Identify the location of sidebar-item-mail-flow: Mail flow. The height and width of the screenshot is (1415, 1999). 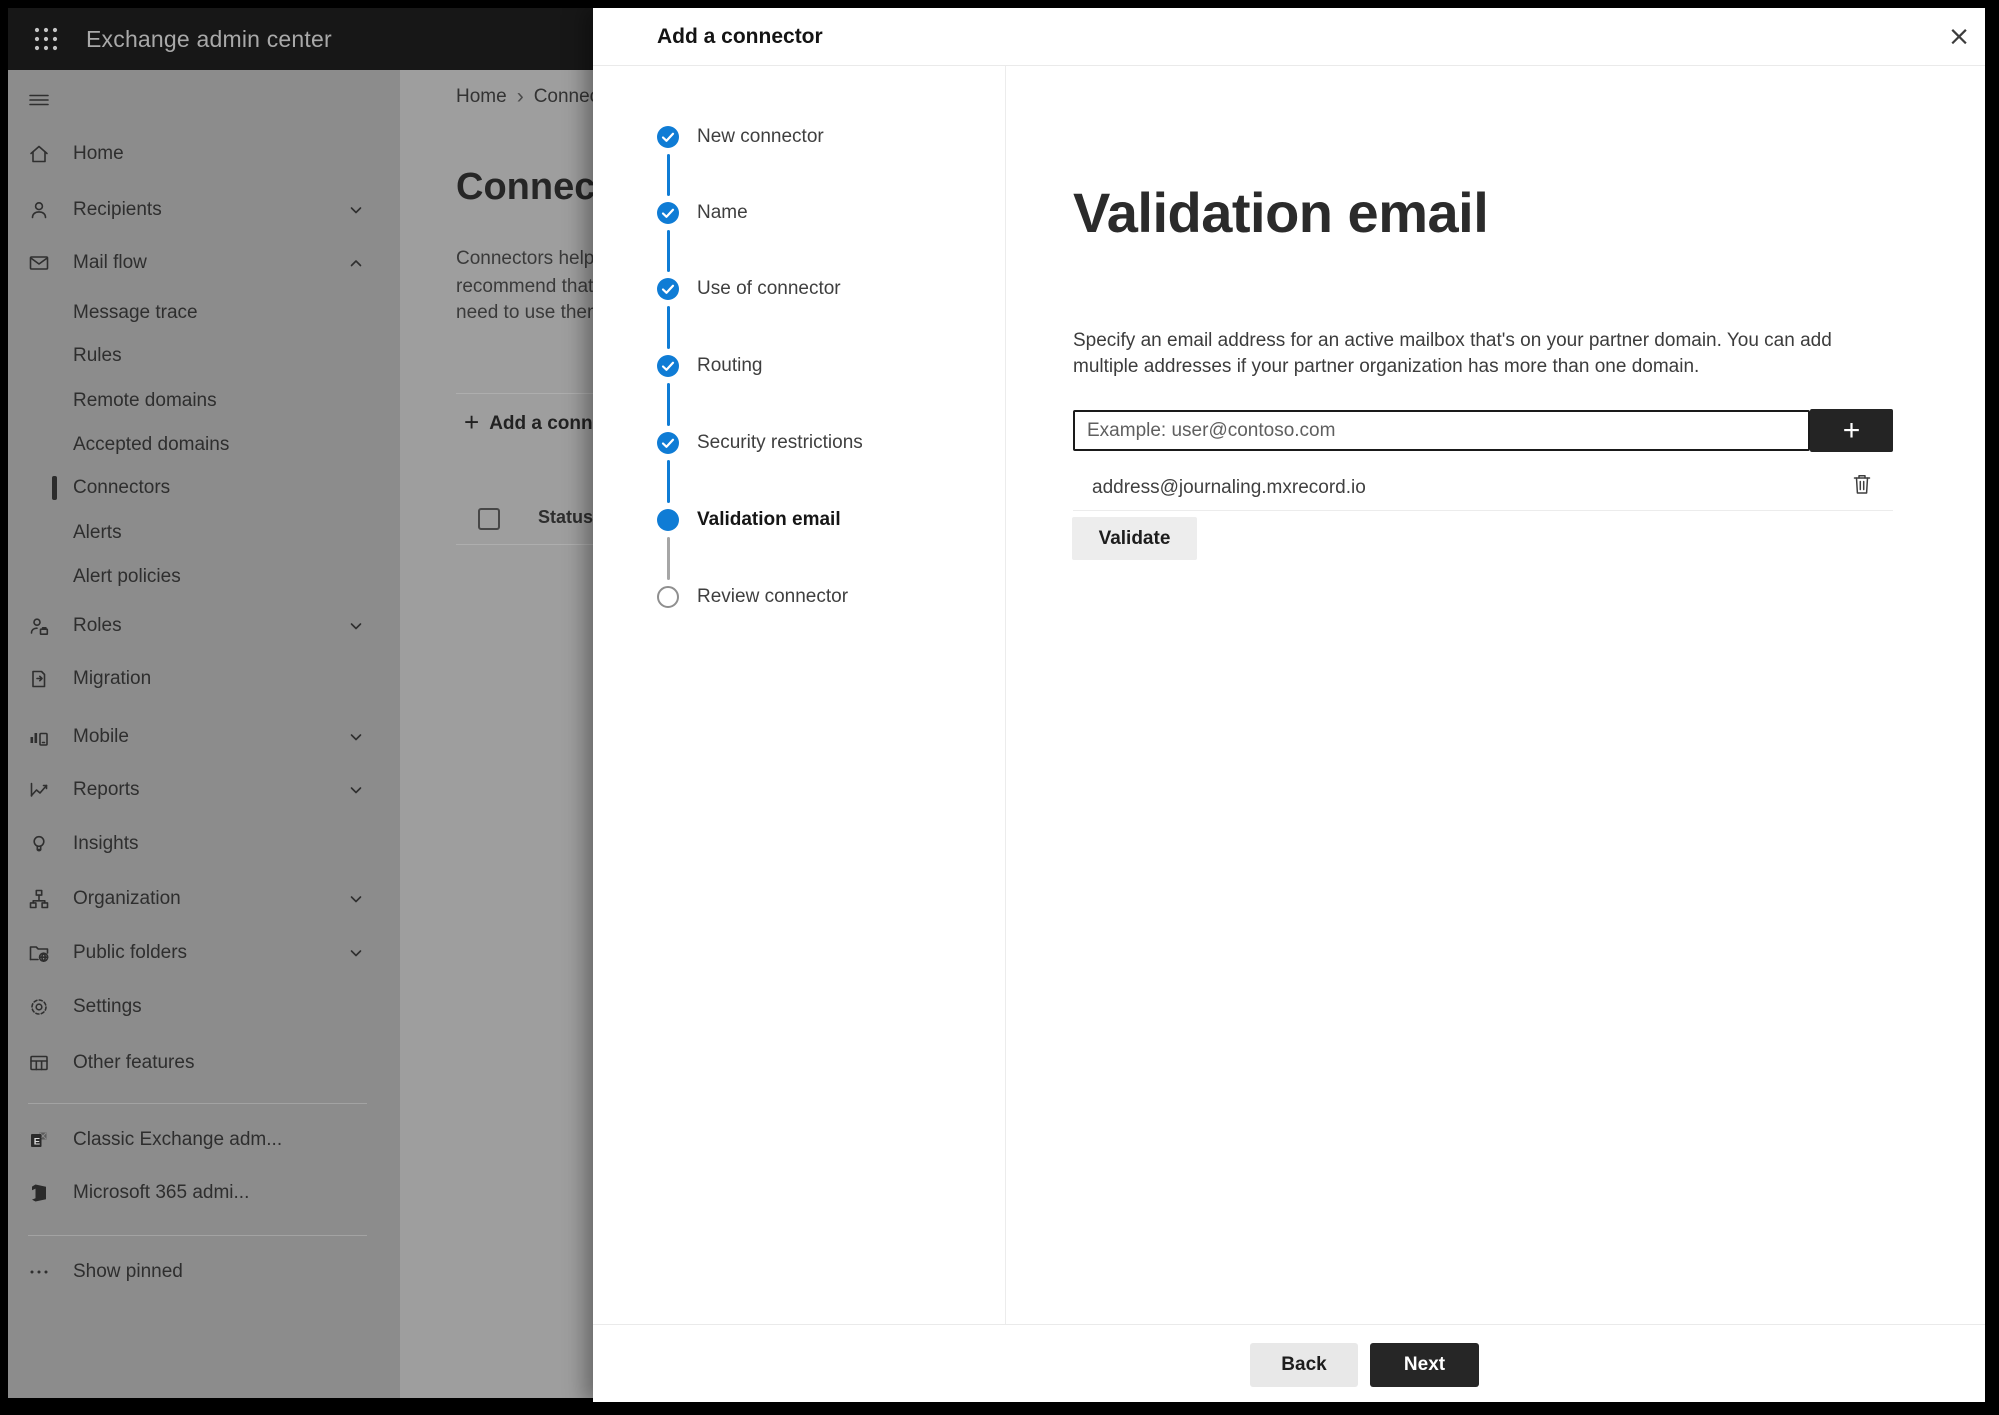
(204, 263).